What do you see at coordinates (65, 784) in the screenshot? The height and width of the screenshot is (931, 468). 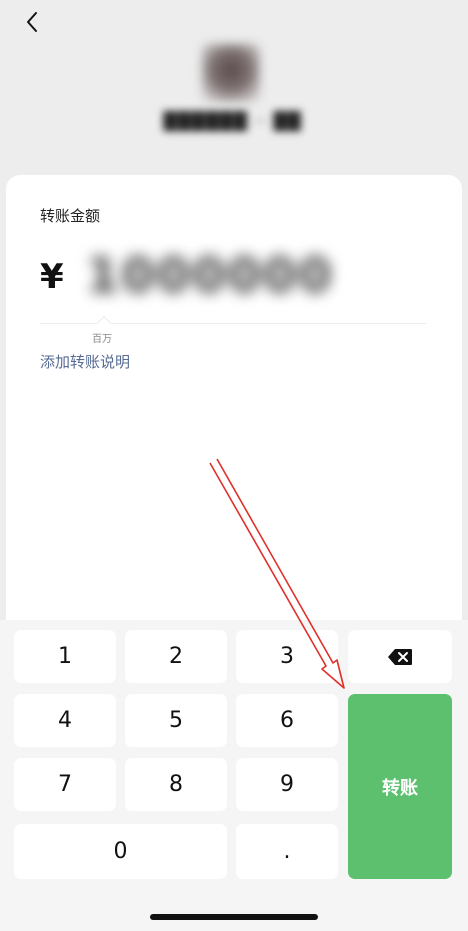 I see `key-7: 7` at bounding box center [65, 784].